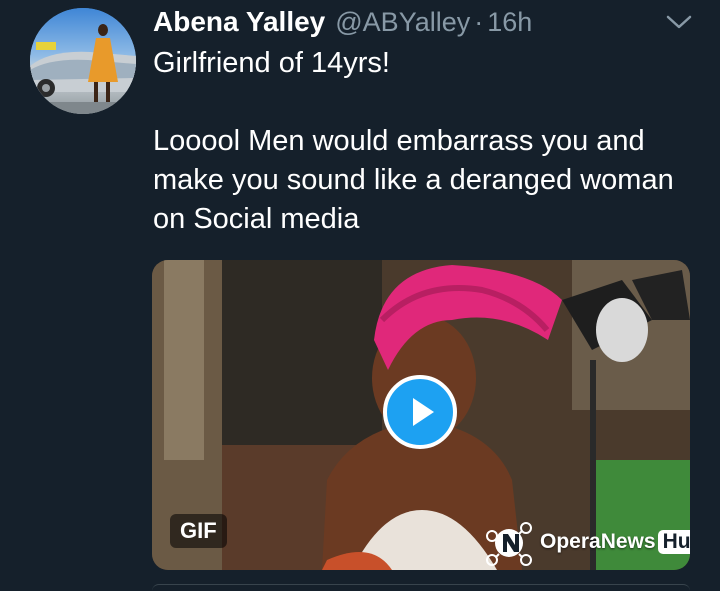 This screenshot has width=720, height=591. I want to click on author-name: Abena Yalley, so click(239, 22).